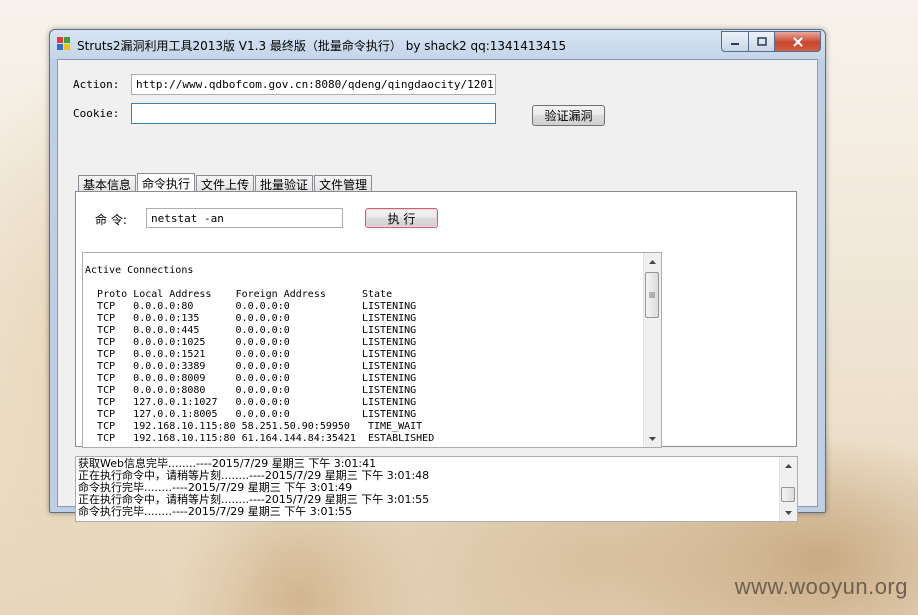 This screenshot has height=615, width=918. What do you see at coordinates (284, 183) in the screenshot?
I see `tab-batch-verify: 批量验证` at bounding box center [284, 183].